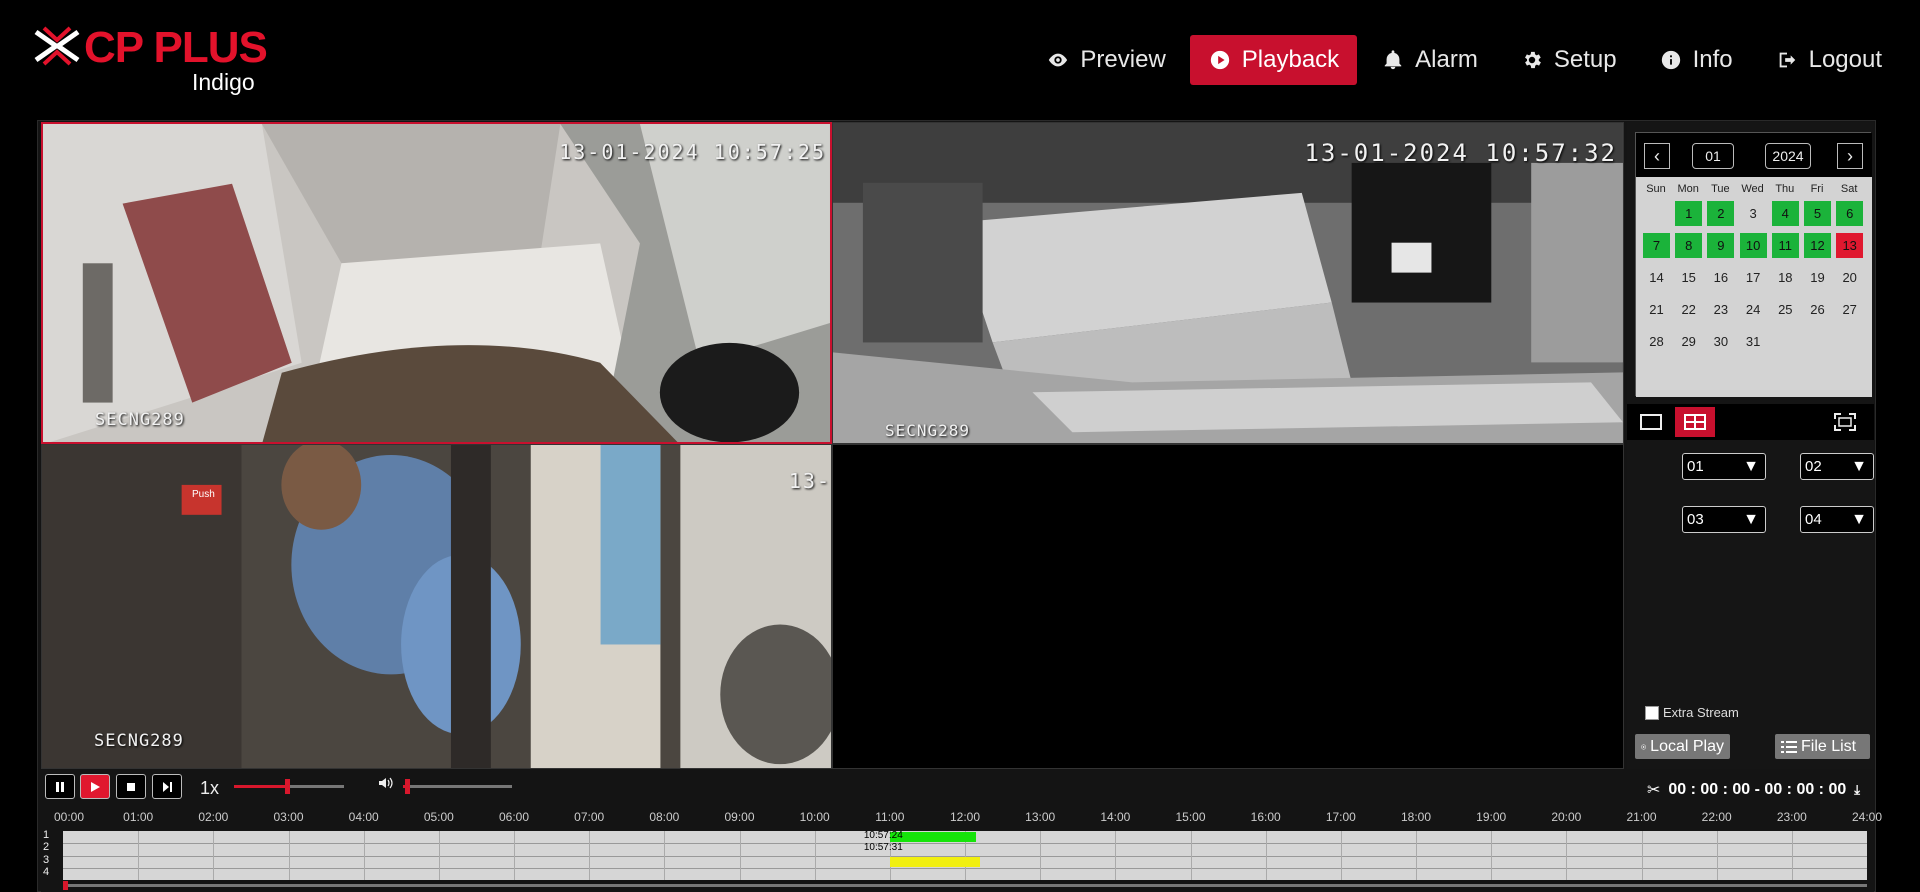  I want to click on timeline-scroll-track, so click(965, 885).